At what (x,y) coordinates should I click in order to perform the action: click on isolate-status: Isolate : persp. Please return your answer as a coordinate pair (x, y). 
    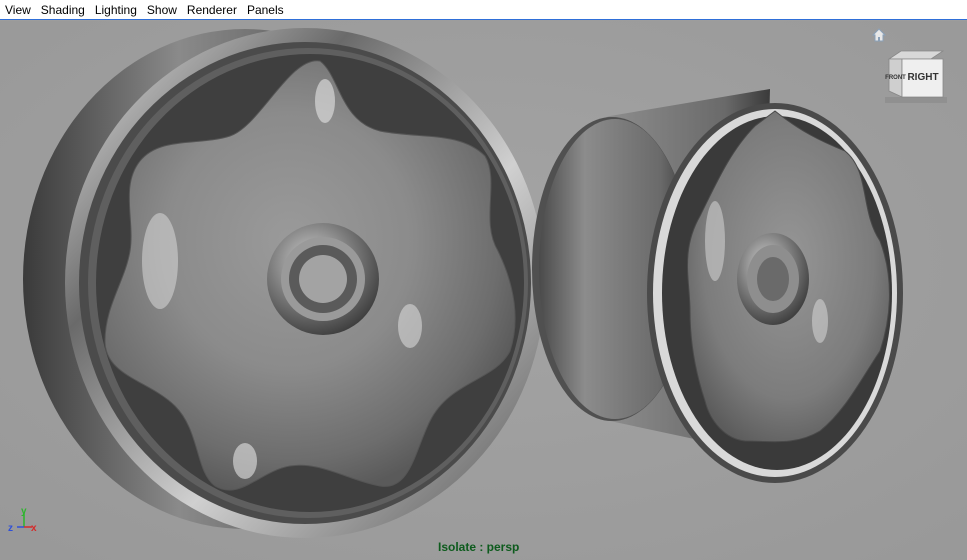
    Looking at the image, I should click on (479, 547).